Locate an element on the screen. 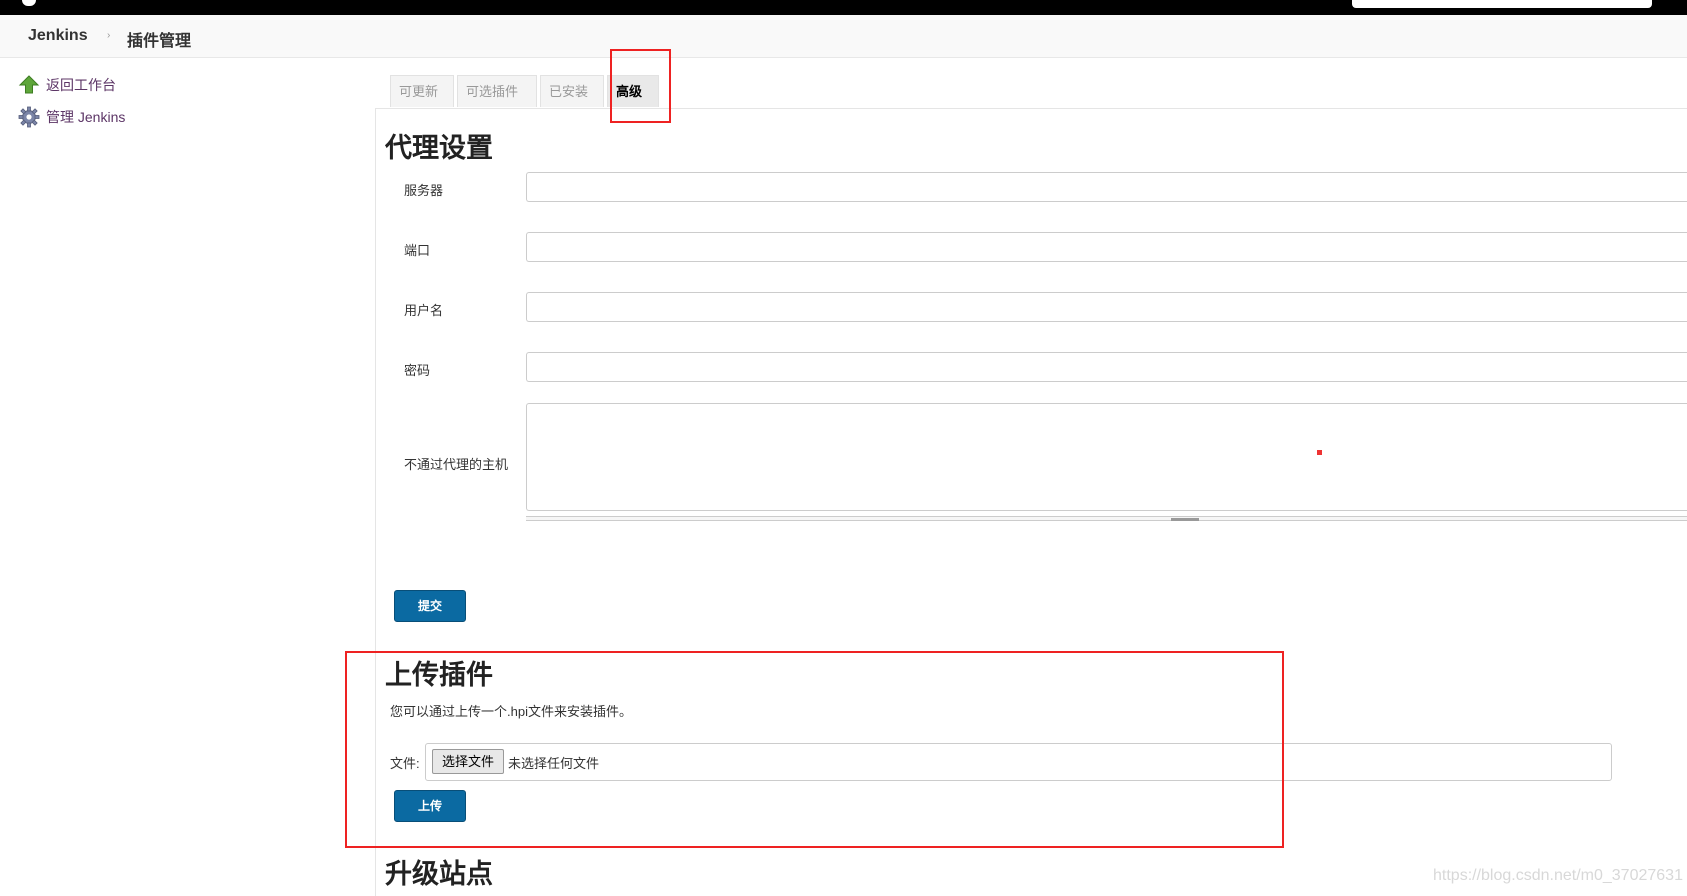 Image resolution: width=1687 pixels, height=896 pixels. search-box is located at coordinates (1502, 4).